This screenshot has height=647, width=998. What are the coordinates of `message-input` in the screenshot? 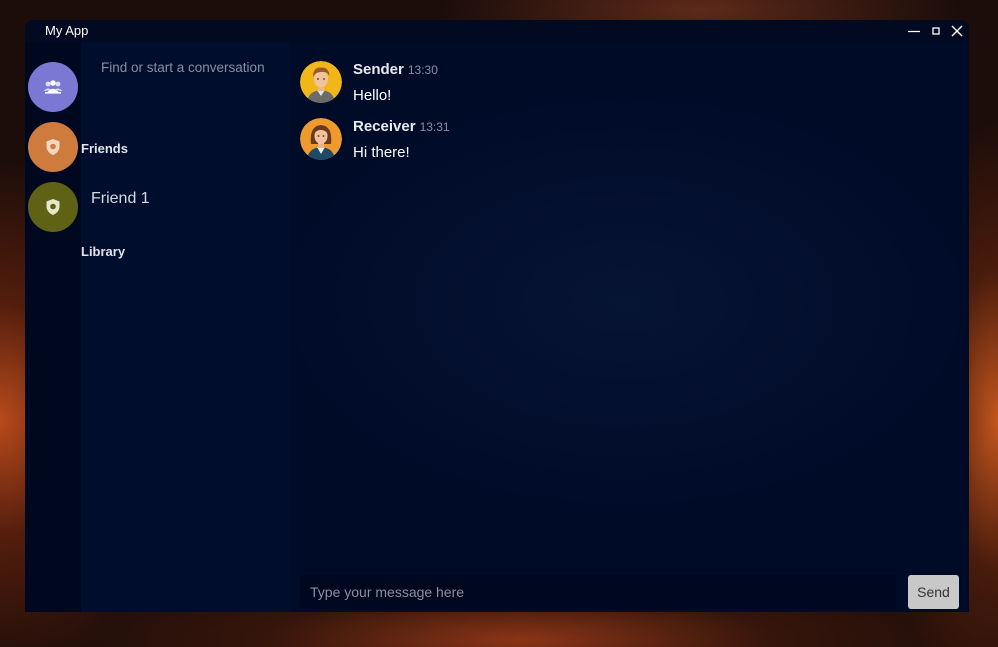 It's located at (595, 592).